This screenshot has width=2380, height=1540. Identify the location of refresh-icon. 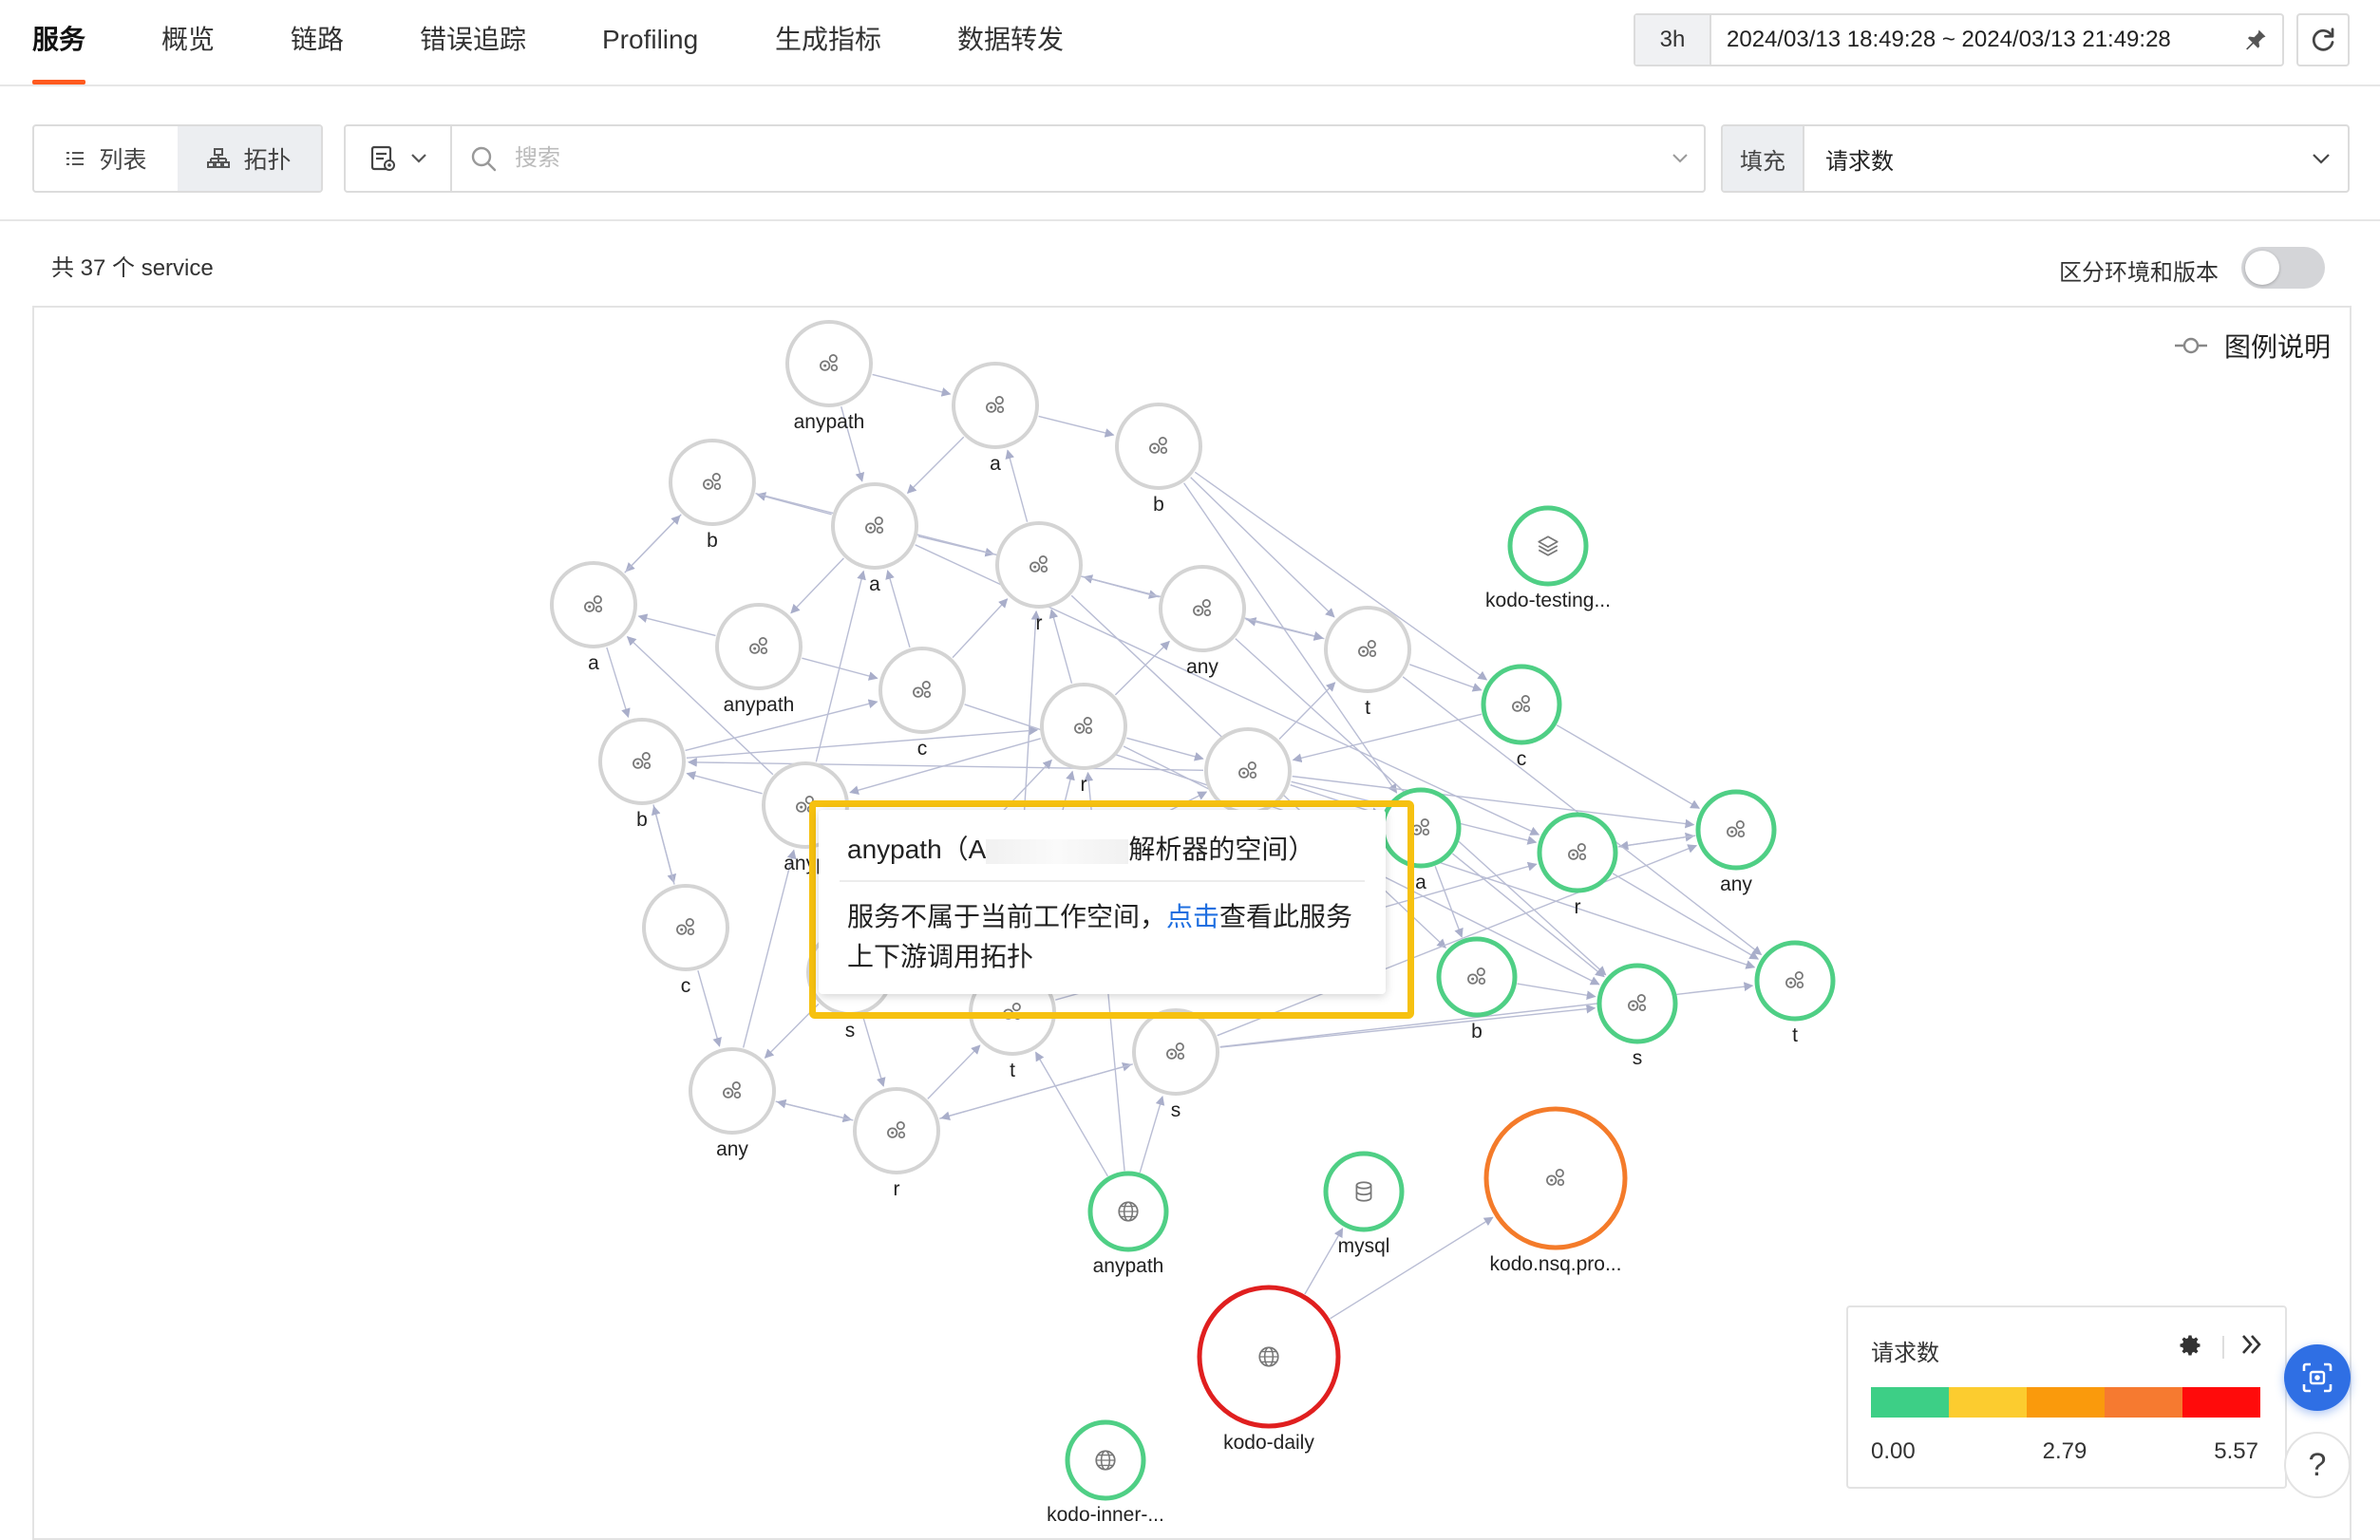
(2323, 40).